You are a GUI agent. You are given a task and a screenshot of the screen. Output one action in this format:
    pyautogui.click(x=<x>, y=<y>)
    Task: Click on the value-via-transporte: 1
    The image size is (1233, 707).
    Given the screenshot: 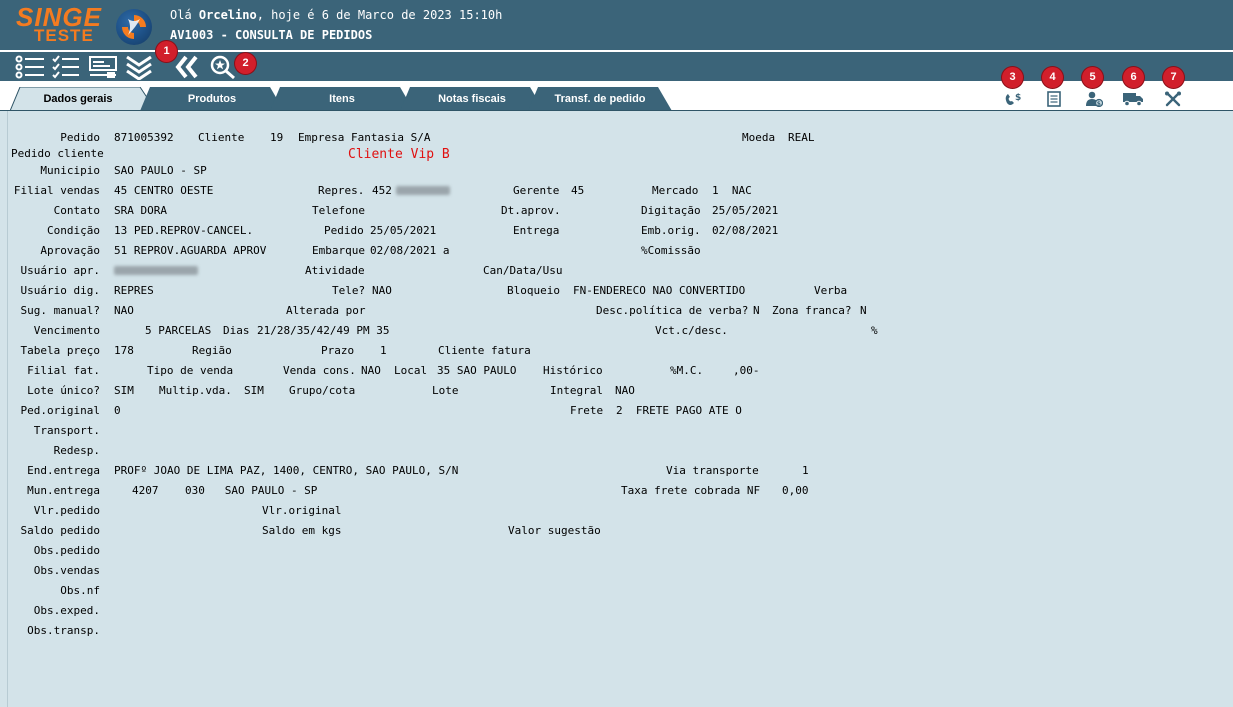 What is the action you would take?
    pyautogui.click(x=805, y=470)
    